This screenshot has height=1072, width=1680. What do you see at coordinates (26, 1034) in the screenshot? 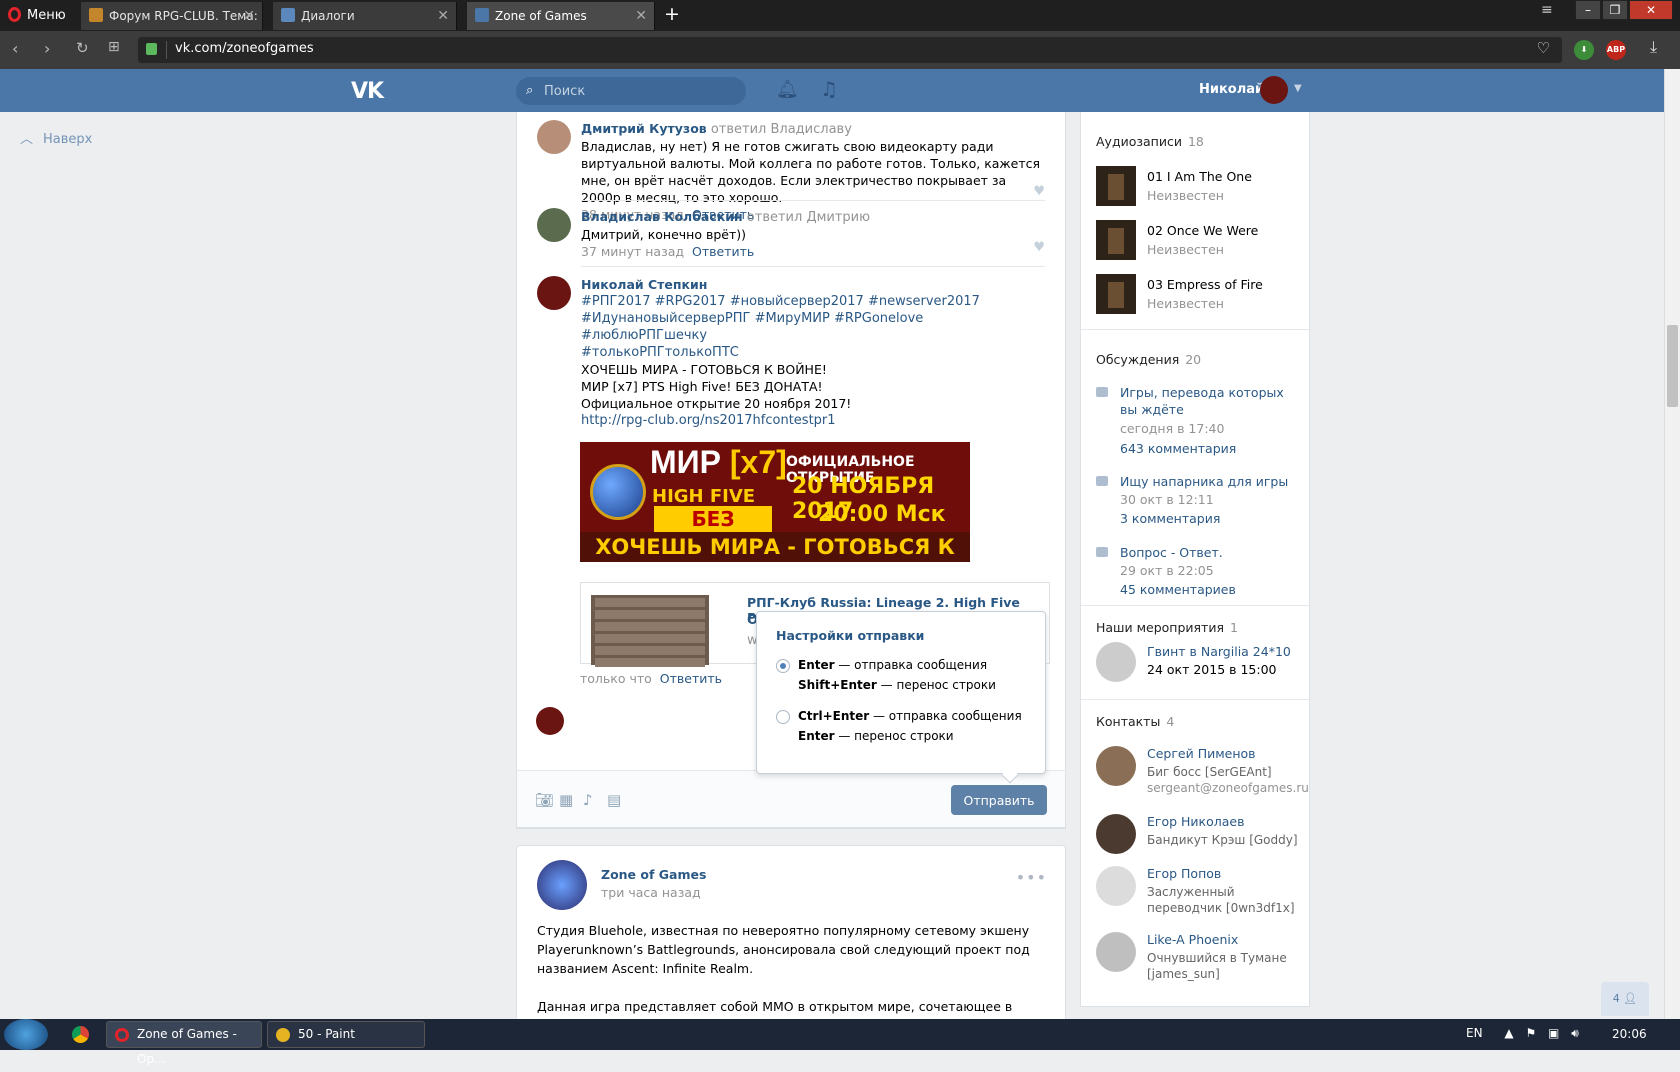
I see `start-button` at bounding box center [26, 1034].